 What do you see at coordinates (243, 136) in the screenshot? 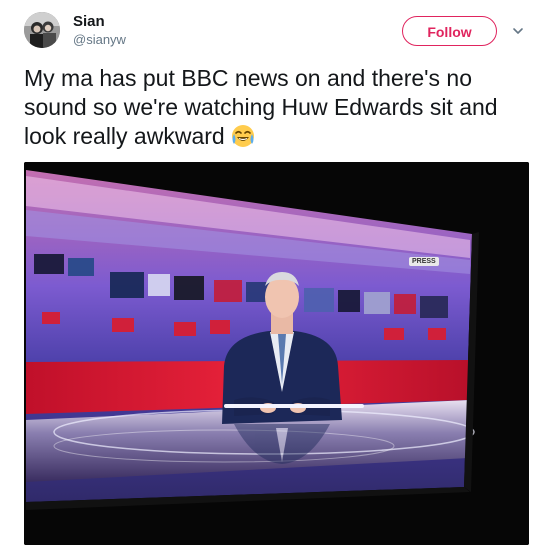
I see `face-with-tears-of-joy-icon` at bounding box center [243, 136].